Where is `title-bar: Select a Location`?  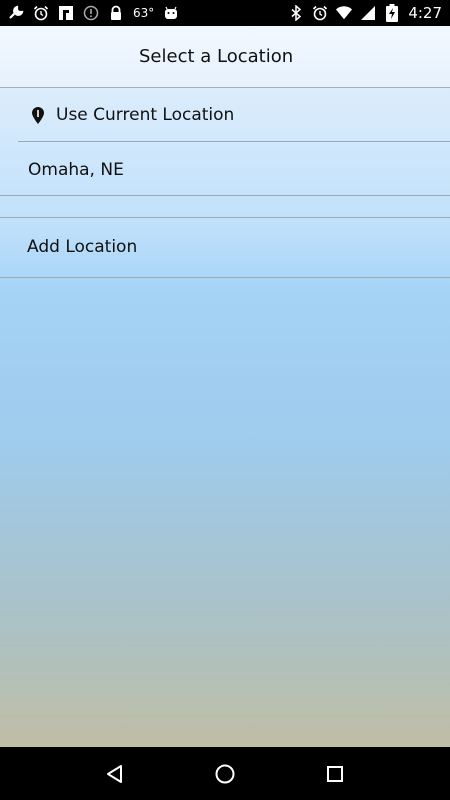
title-bar: Select a Location is located at coordinates (225, 57).